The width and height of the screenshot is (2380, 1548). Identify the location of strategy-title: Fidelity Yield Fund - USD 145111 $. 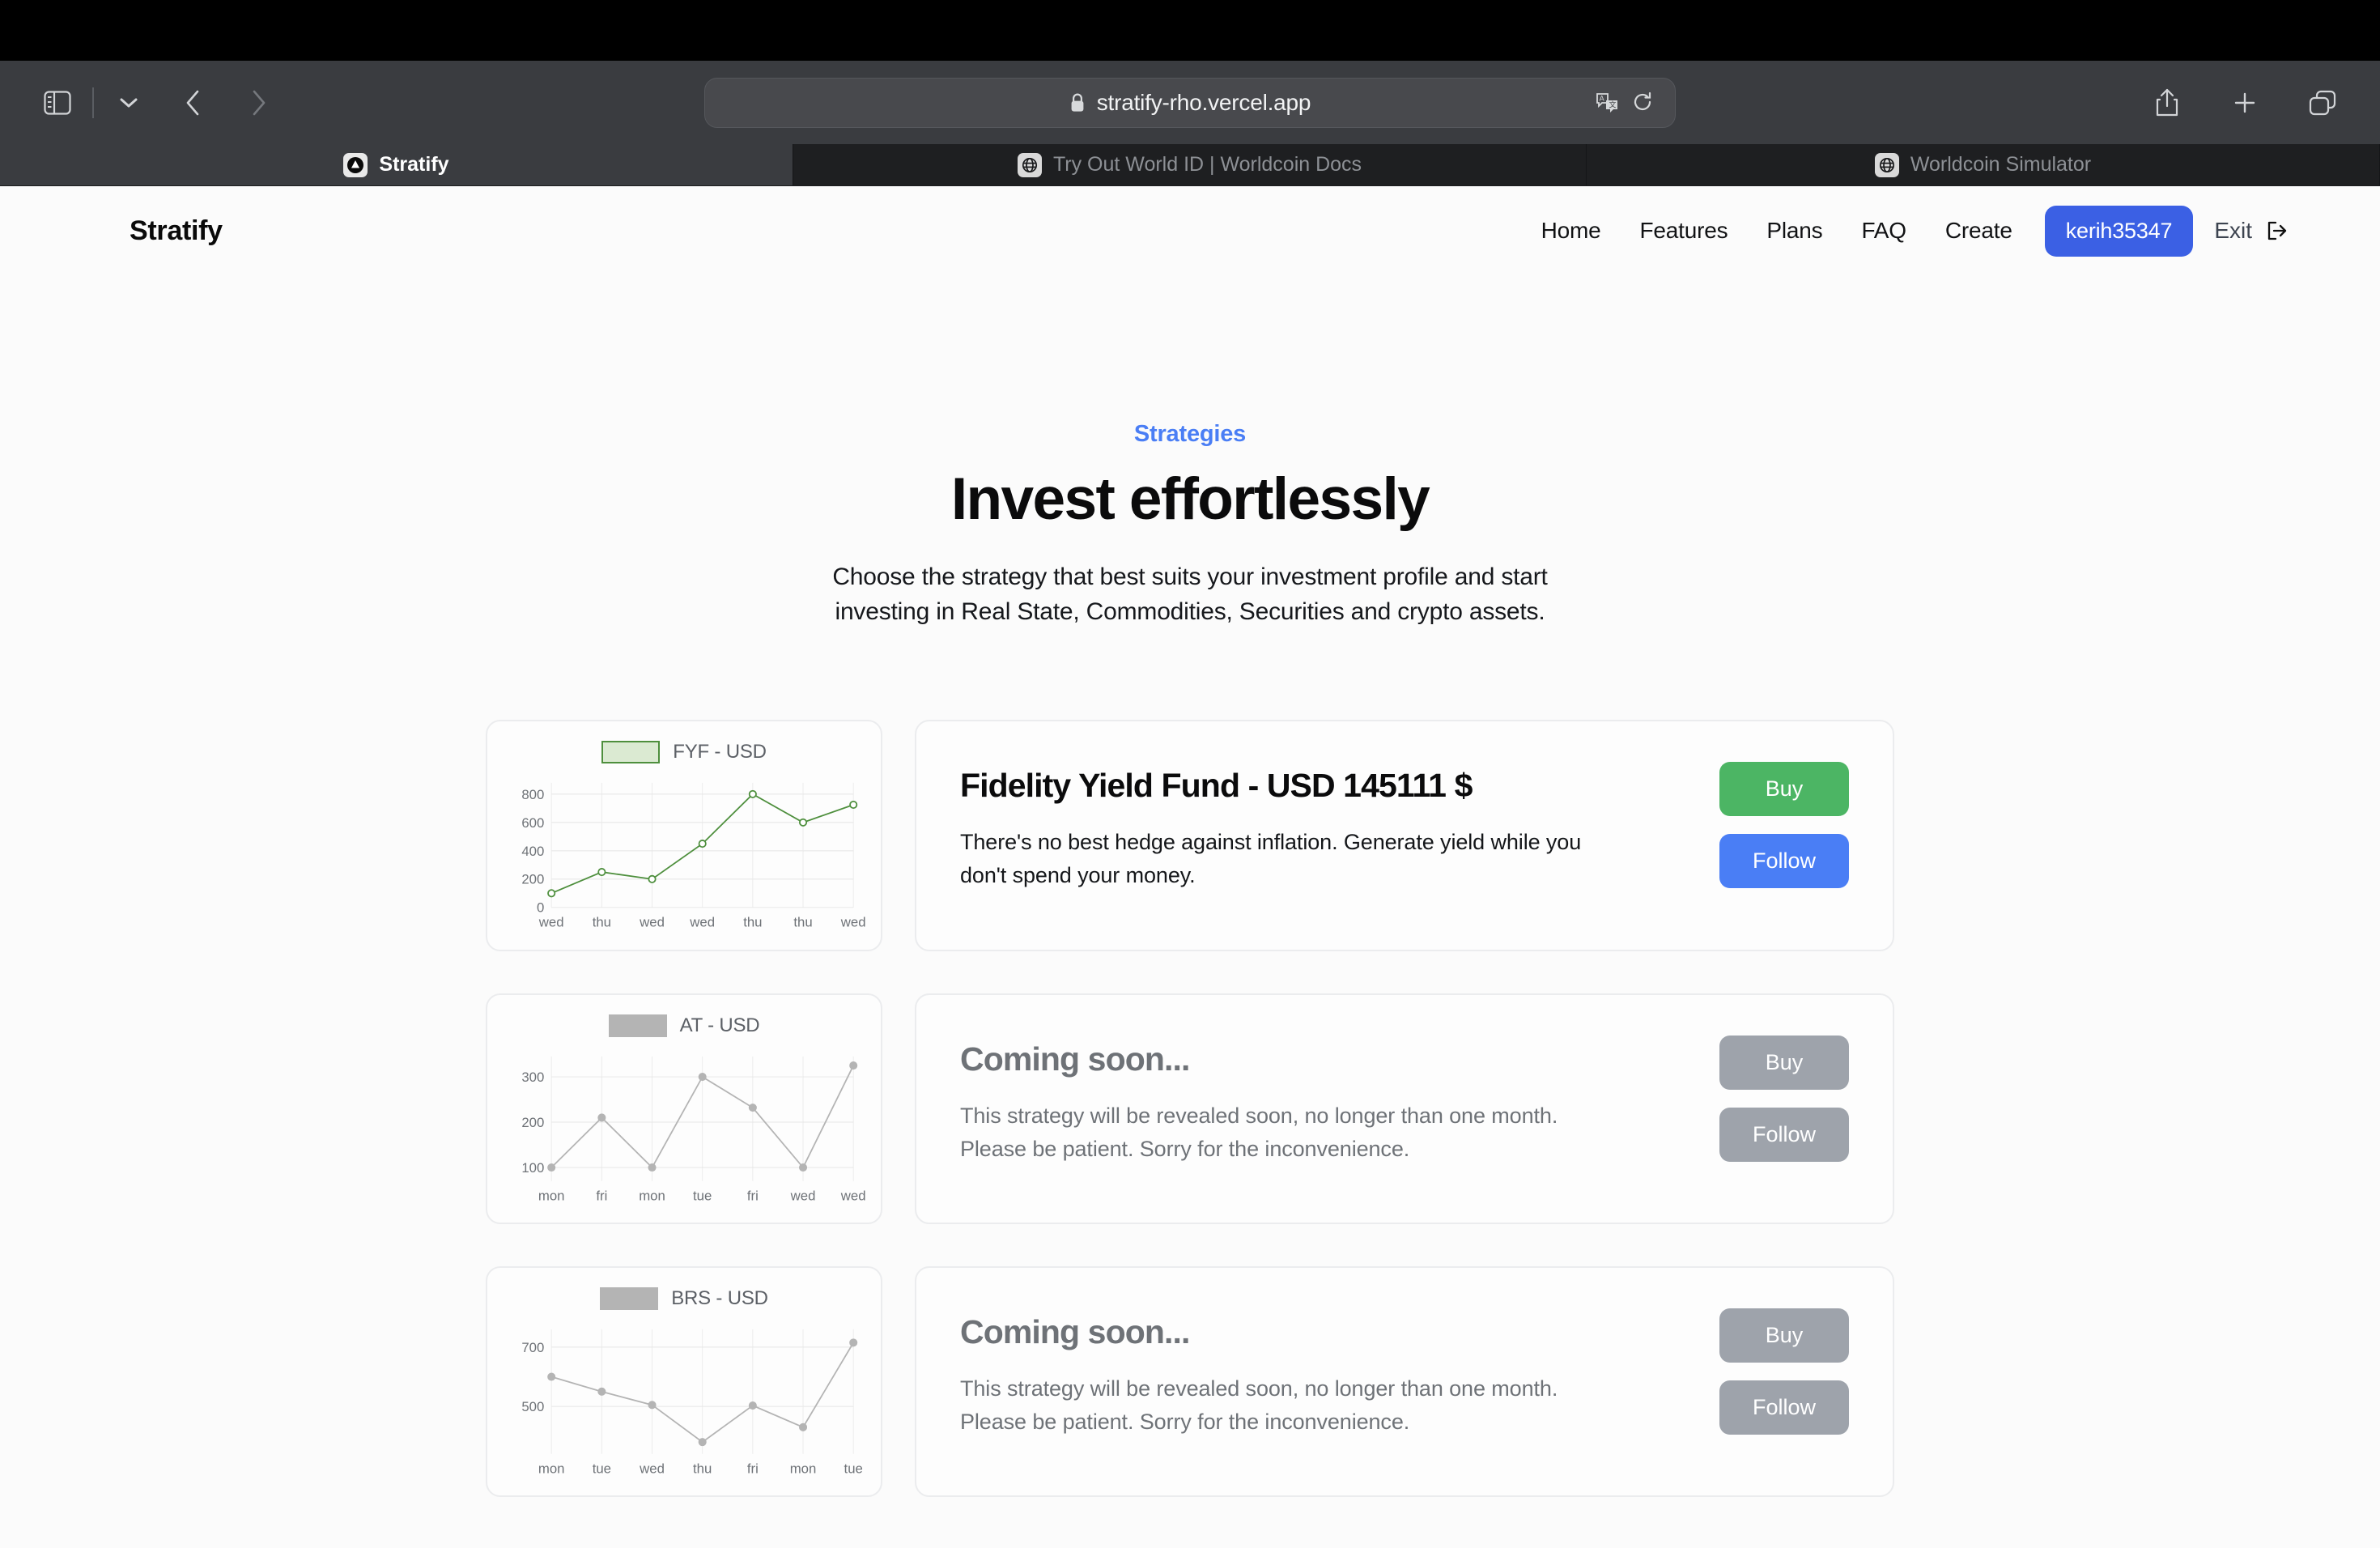
(1216, 786).